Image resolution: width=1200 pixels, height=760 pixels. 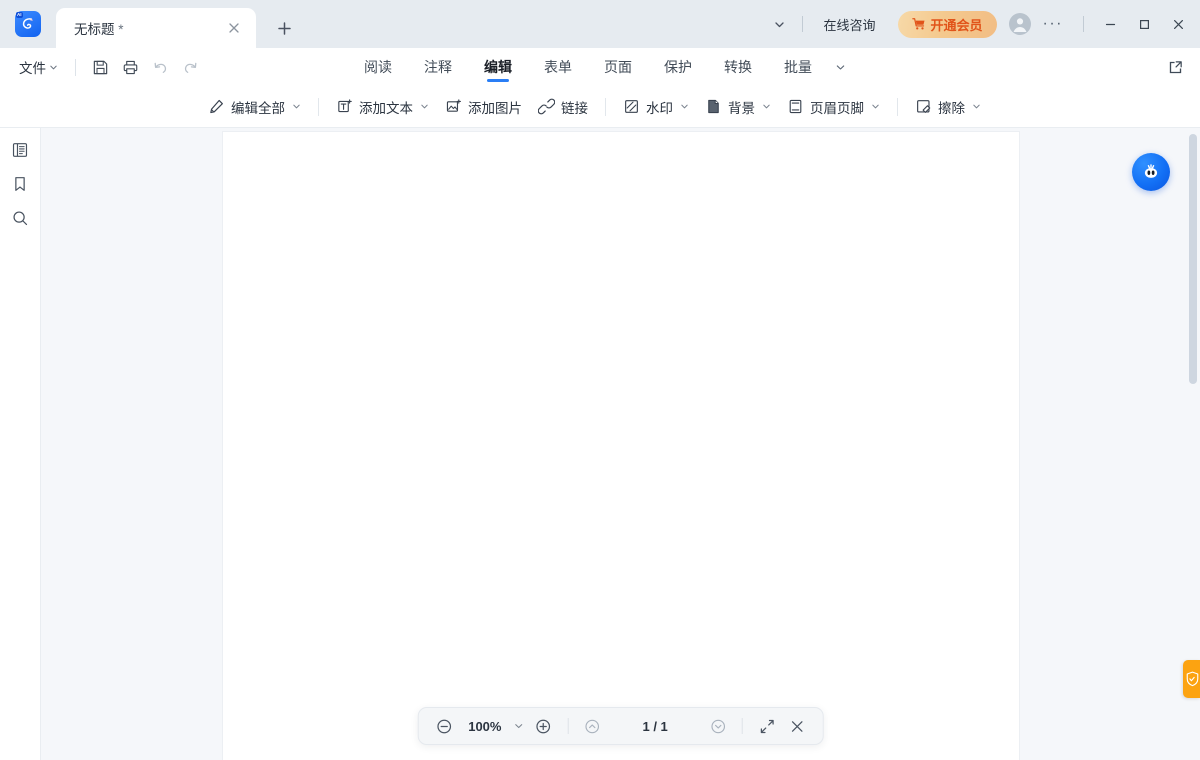 I want to click on erase-label: 擦除, so click(x=951, y=108).